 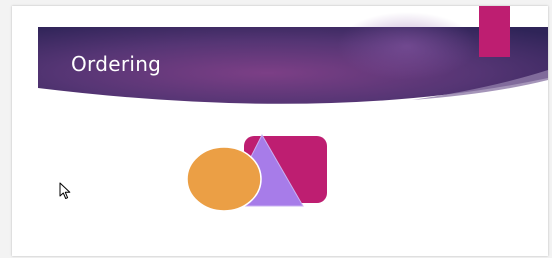 I want to click on shapes-group, so click(x=256, y=172).